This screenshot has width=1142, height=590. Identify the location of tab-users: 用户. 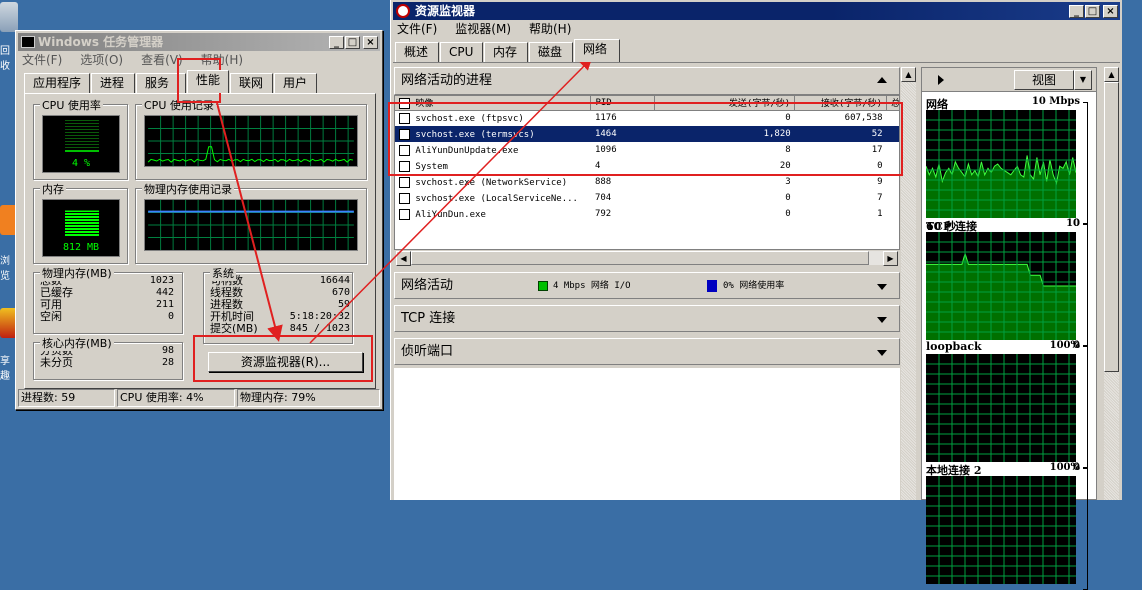
(296, 83).